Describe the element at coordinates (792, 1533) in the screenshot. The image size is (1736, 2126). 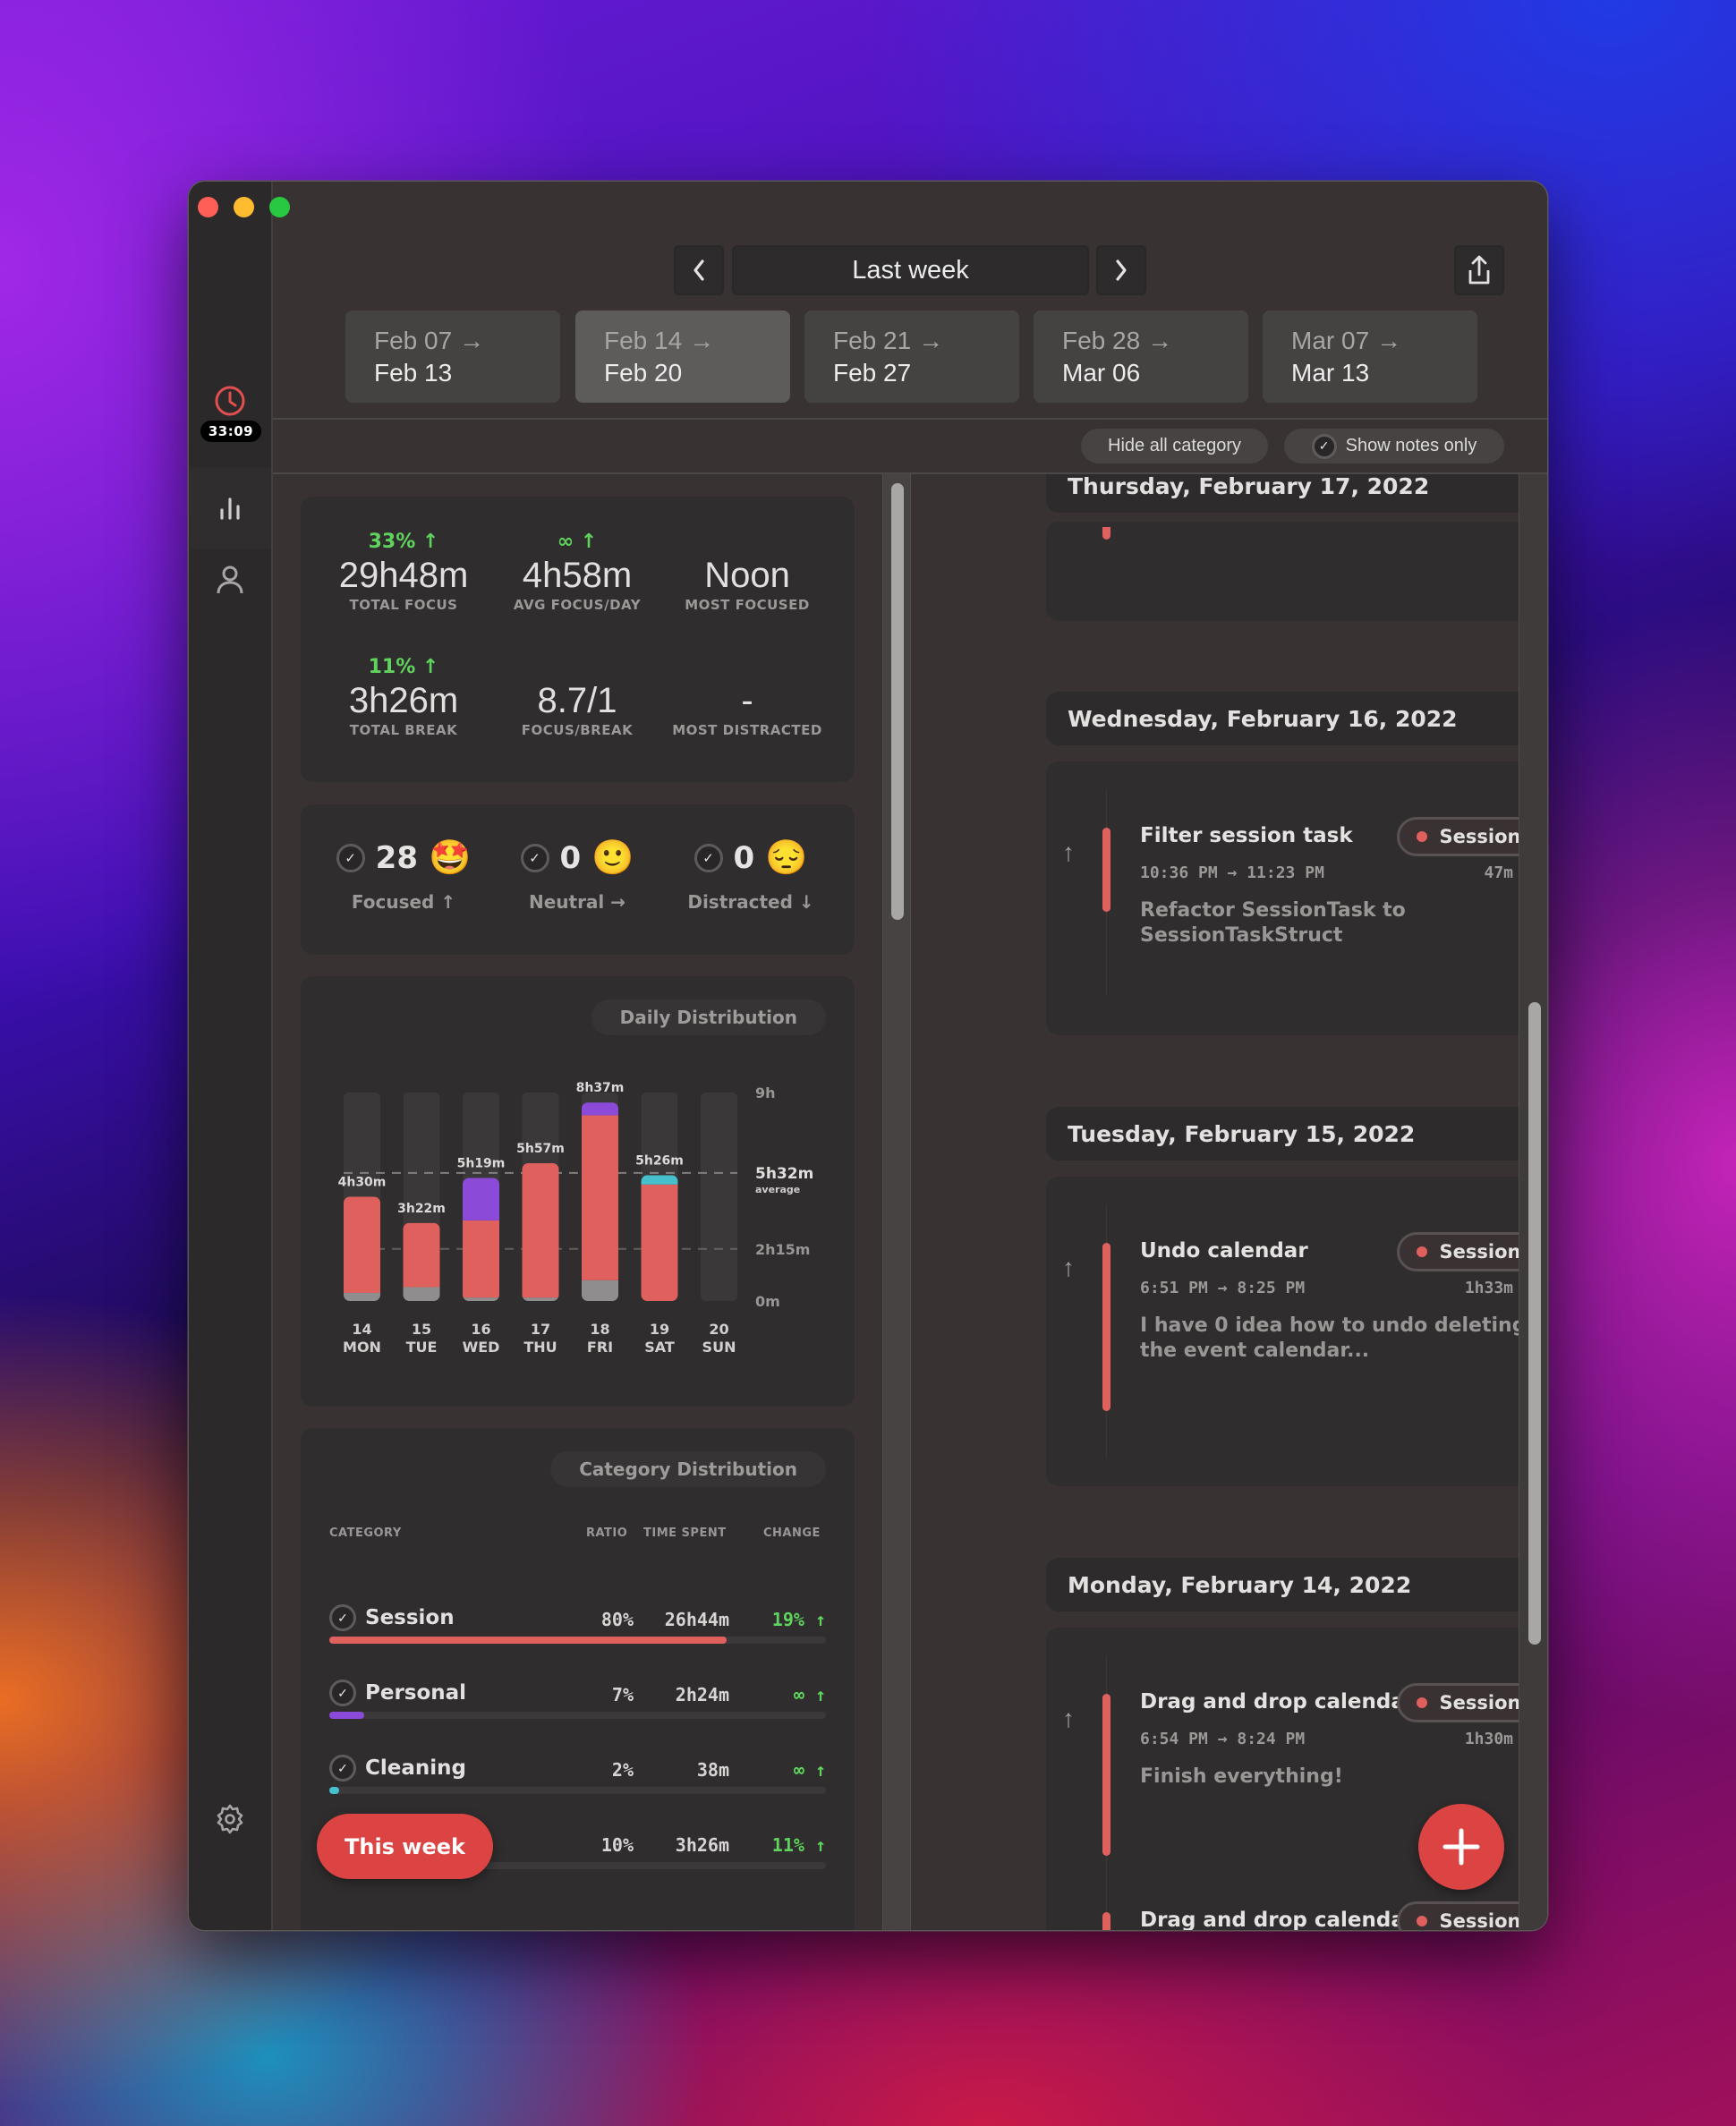
I see `column-header-change: CHANGE` at that location.